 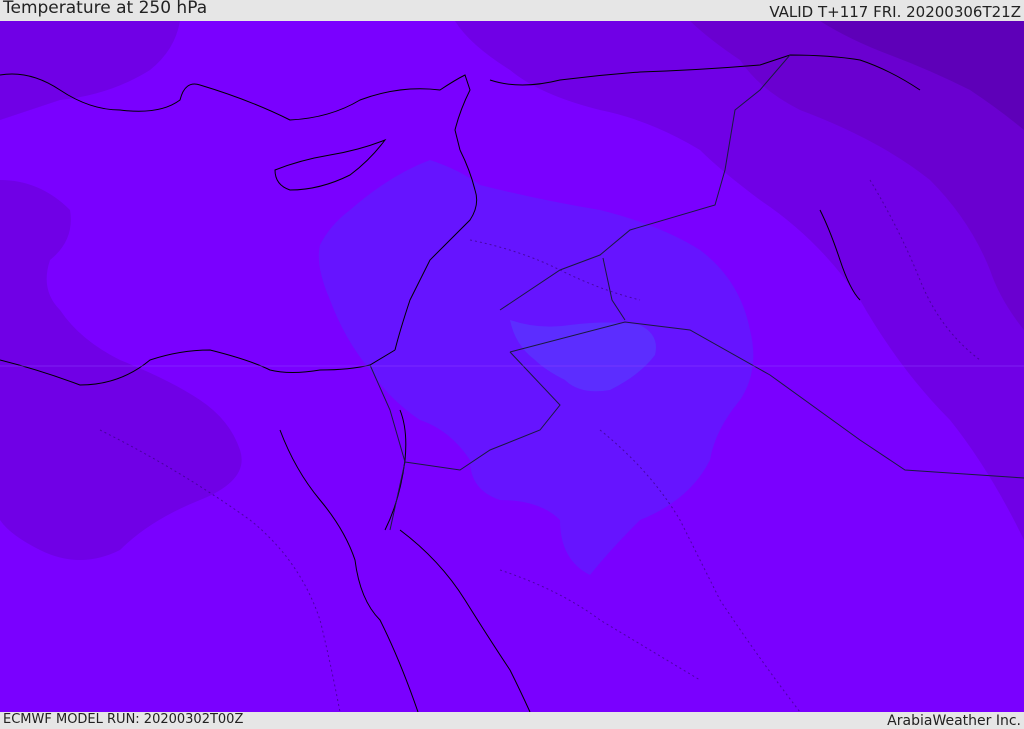 I want to click on credit-label: ArabiaWeather Inc., so click(x=954, y=721).